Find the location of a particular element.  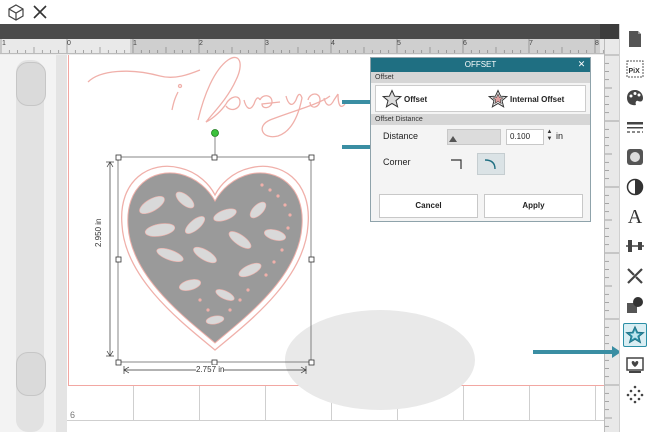

distance-slider is located at coordinates (474, 137).